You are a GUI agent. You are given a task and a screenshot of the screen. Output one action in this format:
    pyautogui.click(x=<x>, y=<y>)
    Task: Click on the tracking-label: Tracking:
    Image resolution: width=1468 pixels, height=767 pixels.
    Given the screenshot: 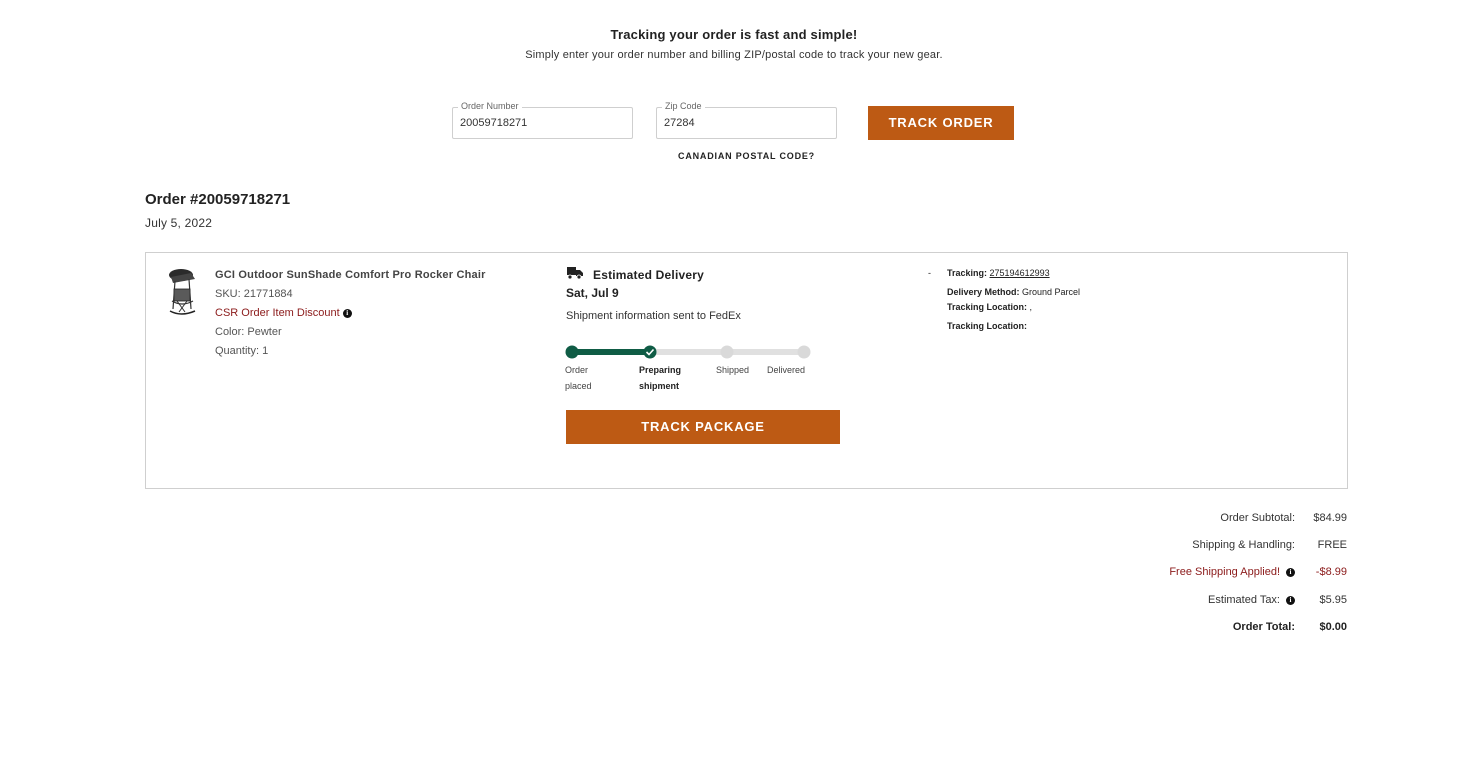 What is the action you would take?
    pyautogui.click(x=967, y=273)
    